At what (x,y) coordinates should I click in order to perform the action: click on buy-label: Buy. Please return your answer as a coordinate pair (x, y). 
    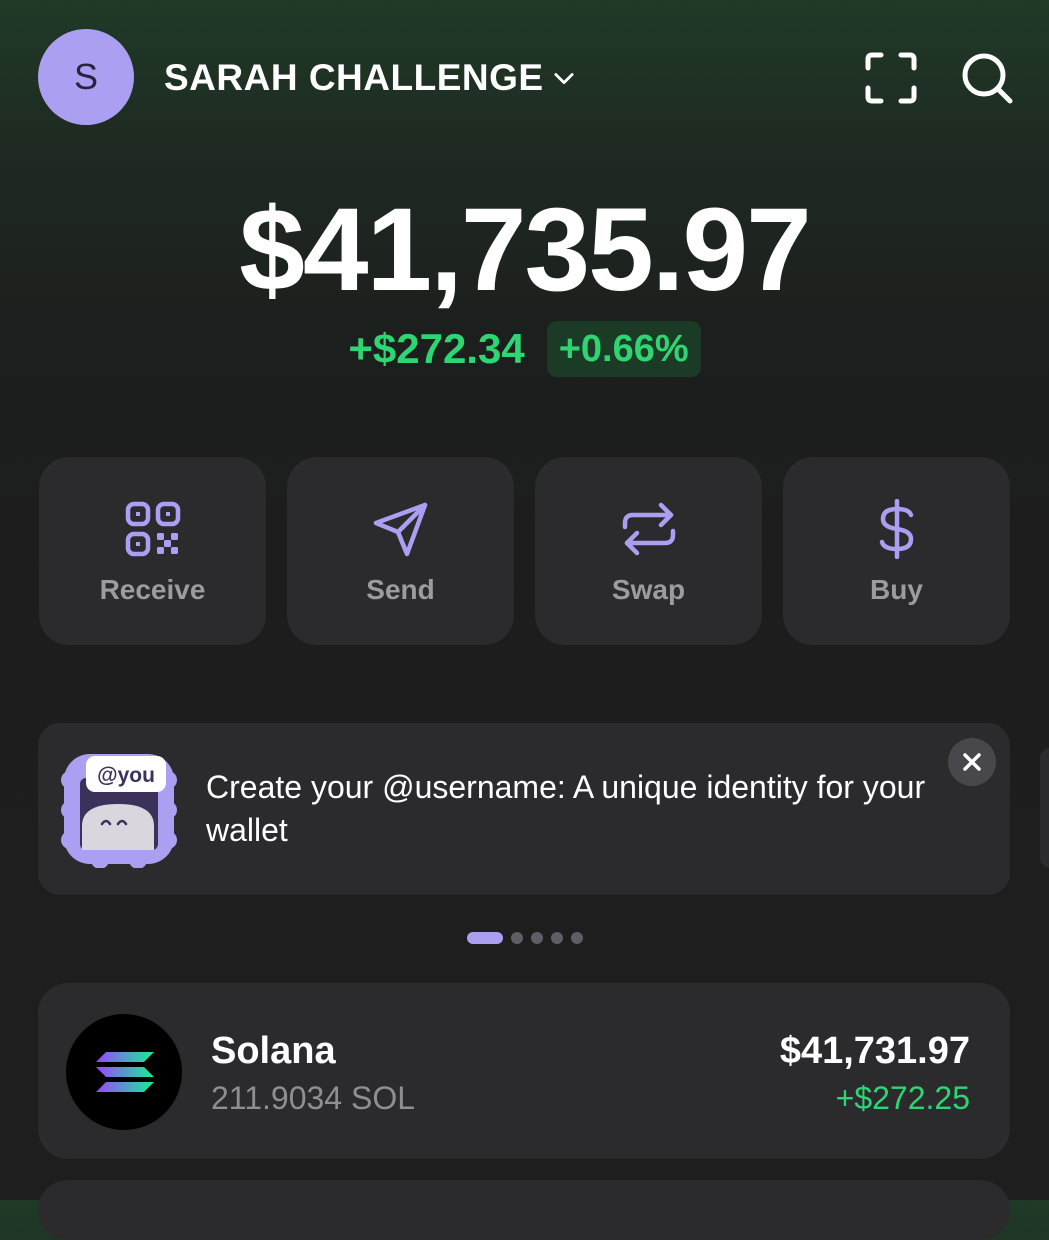
    Looking at the image, I should click on (896, 589).